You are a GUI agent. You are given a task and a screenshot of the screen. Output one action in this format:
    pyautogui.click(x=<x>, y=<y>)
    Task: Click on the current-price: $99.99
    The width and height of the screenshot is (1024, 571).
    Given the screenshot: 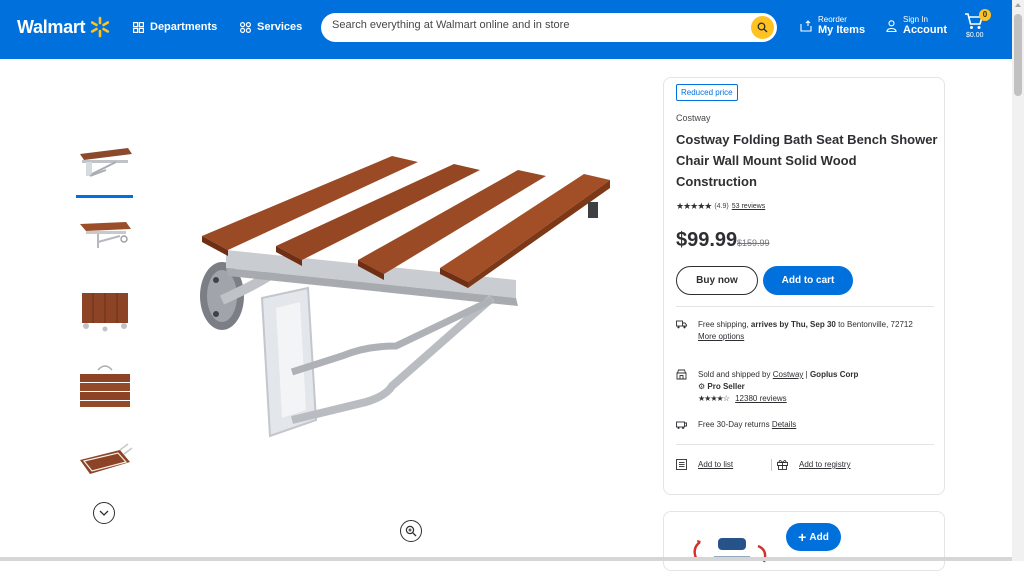 What is the action you would take?
    pyautogui.click(x=707, y=240)
    